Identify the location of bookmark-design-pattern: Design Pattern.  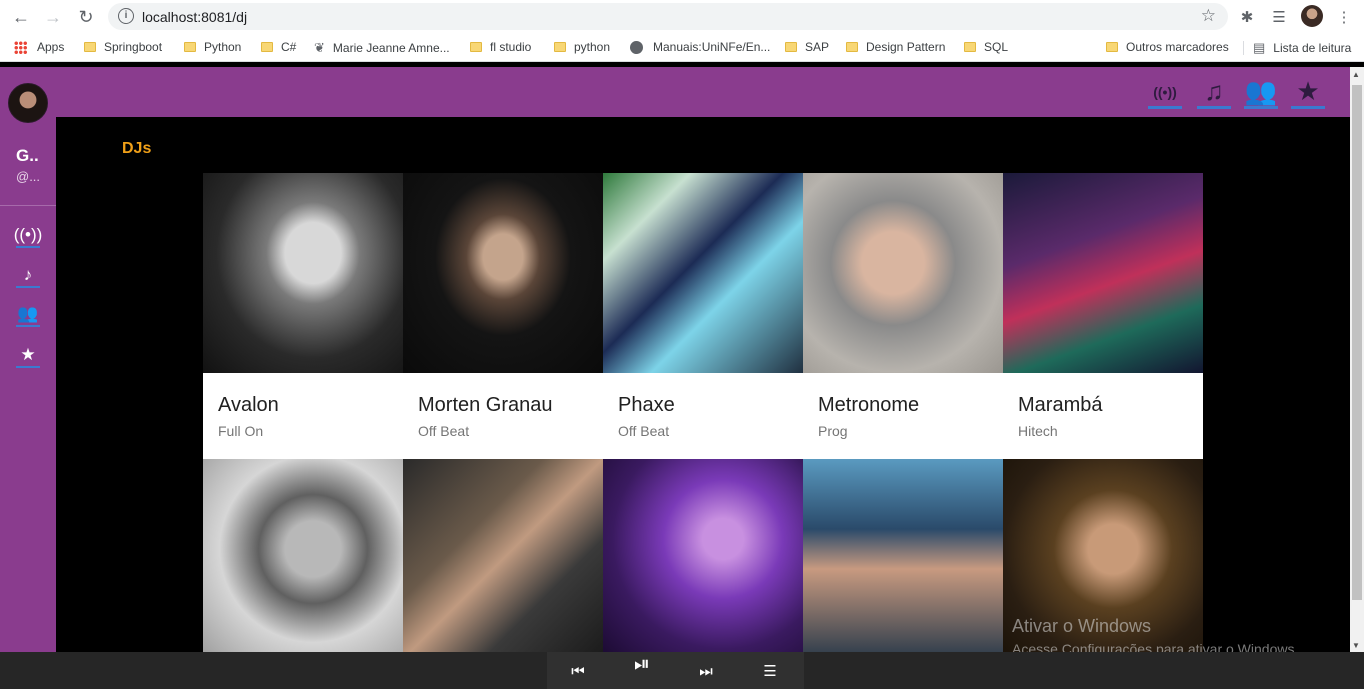
(895, 47).